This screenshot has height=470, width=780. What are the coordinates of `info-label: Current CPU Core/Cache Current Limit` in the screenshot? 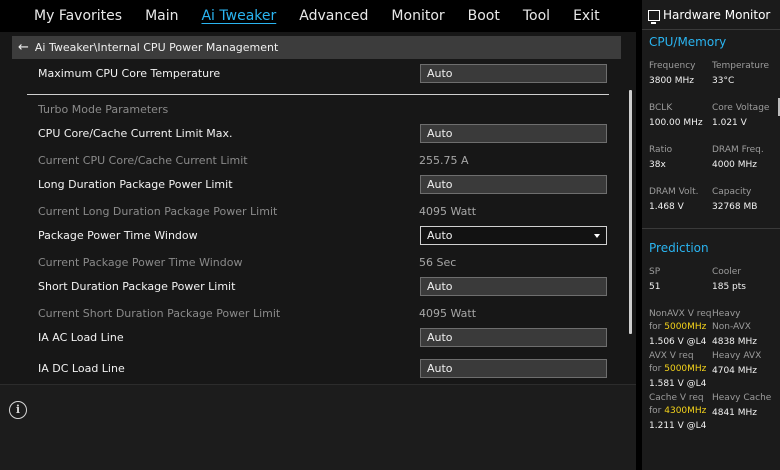 It's located at (143, 160).